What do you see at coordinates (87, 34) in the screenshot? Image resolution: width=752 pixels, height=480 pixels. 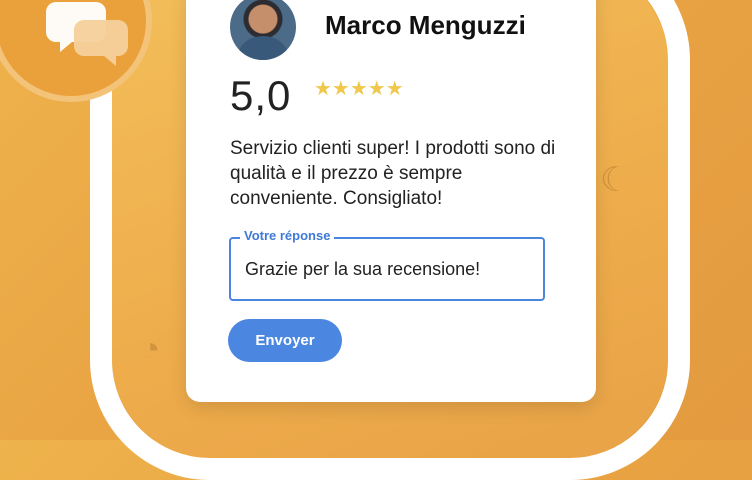 I see `chat-bubbles-icon` at bounding box center [87, 34].